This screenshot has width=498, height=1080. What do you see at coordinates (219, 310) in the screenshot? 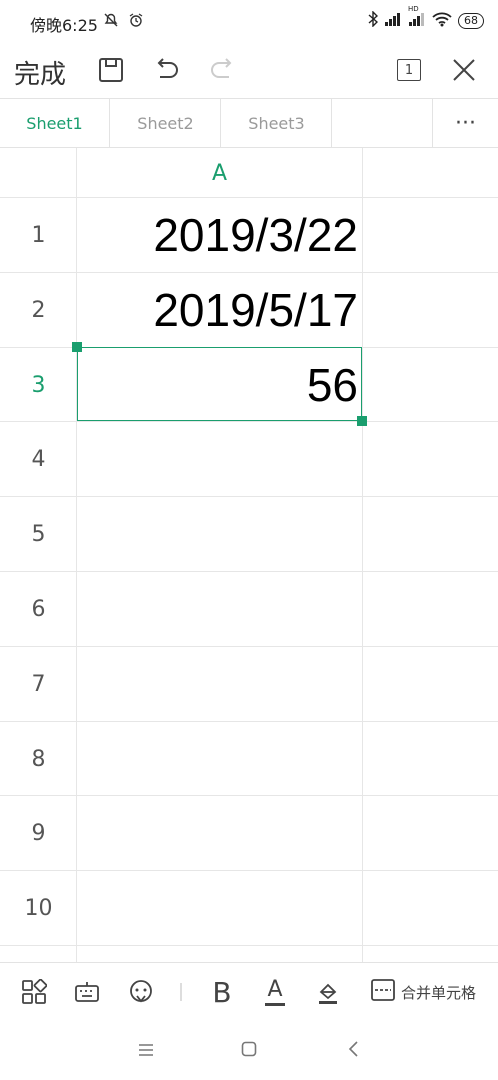
I see `cell-a2: 2019/5/17` at bounding box center [219, 310].